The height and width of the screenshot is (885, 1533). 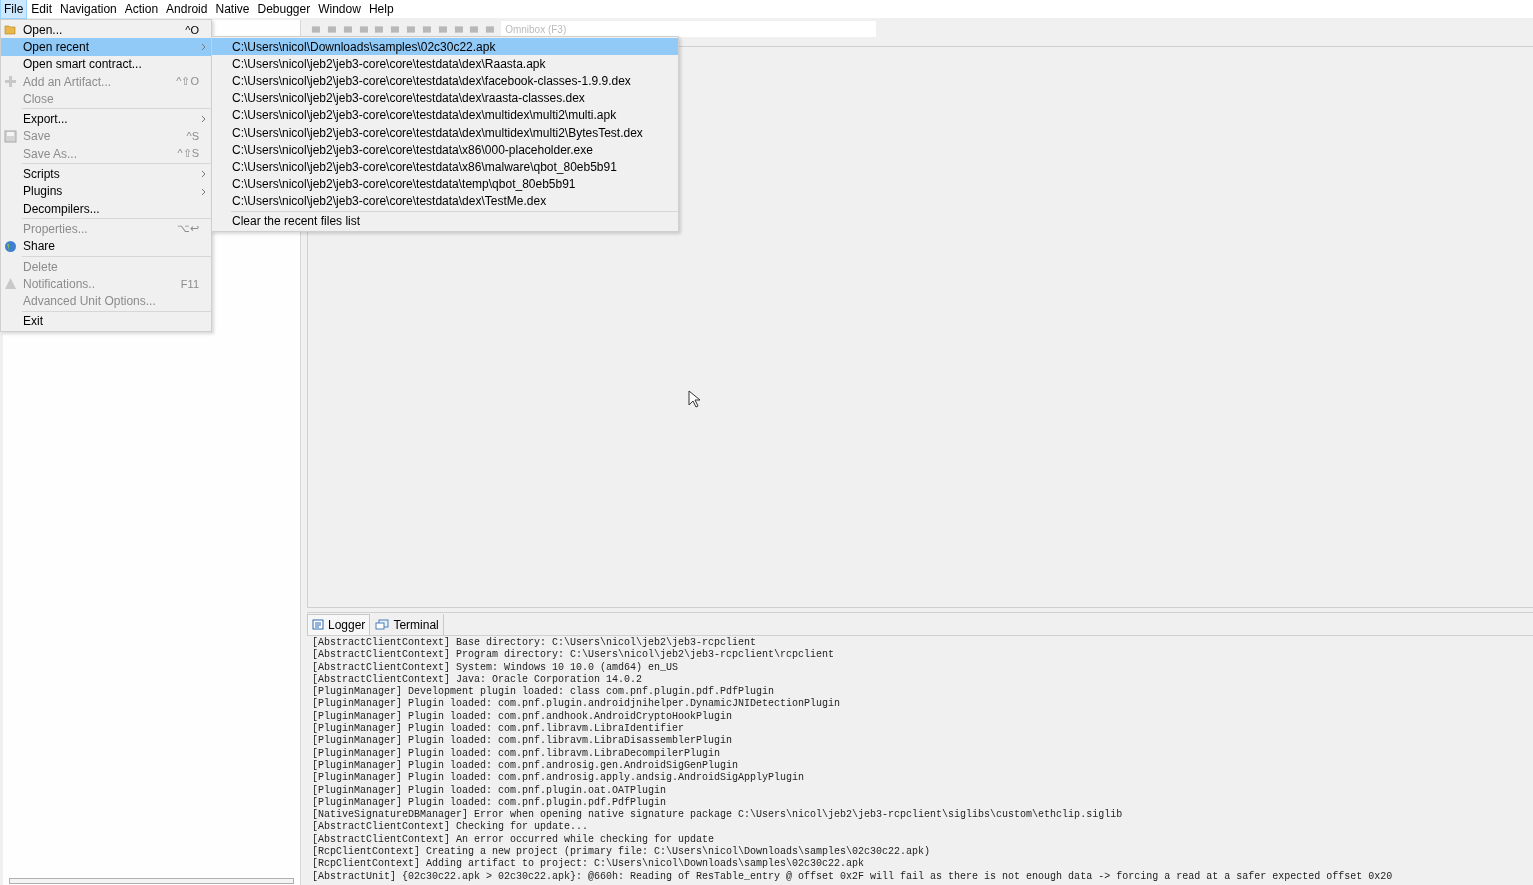 I want to click on menu-bar-item: Window, so click(x=339, y=9).